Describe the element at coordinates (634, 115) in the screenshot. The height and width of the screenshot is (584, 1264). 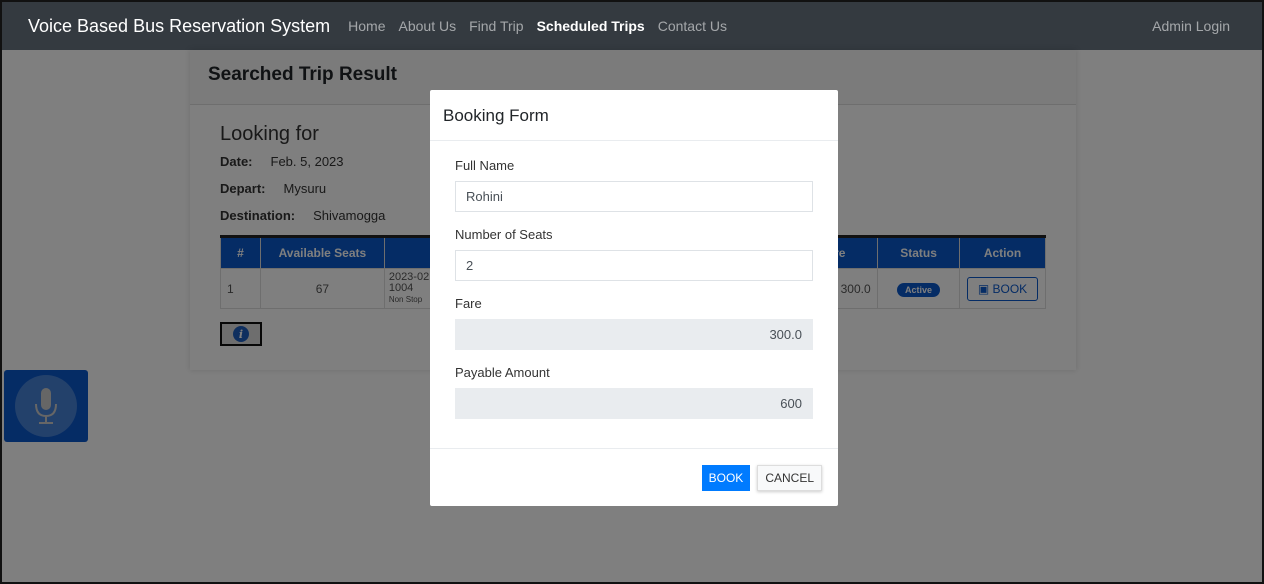
I see `modal-title: Booking Form` at that location.